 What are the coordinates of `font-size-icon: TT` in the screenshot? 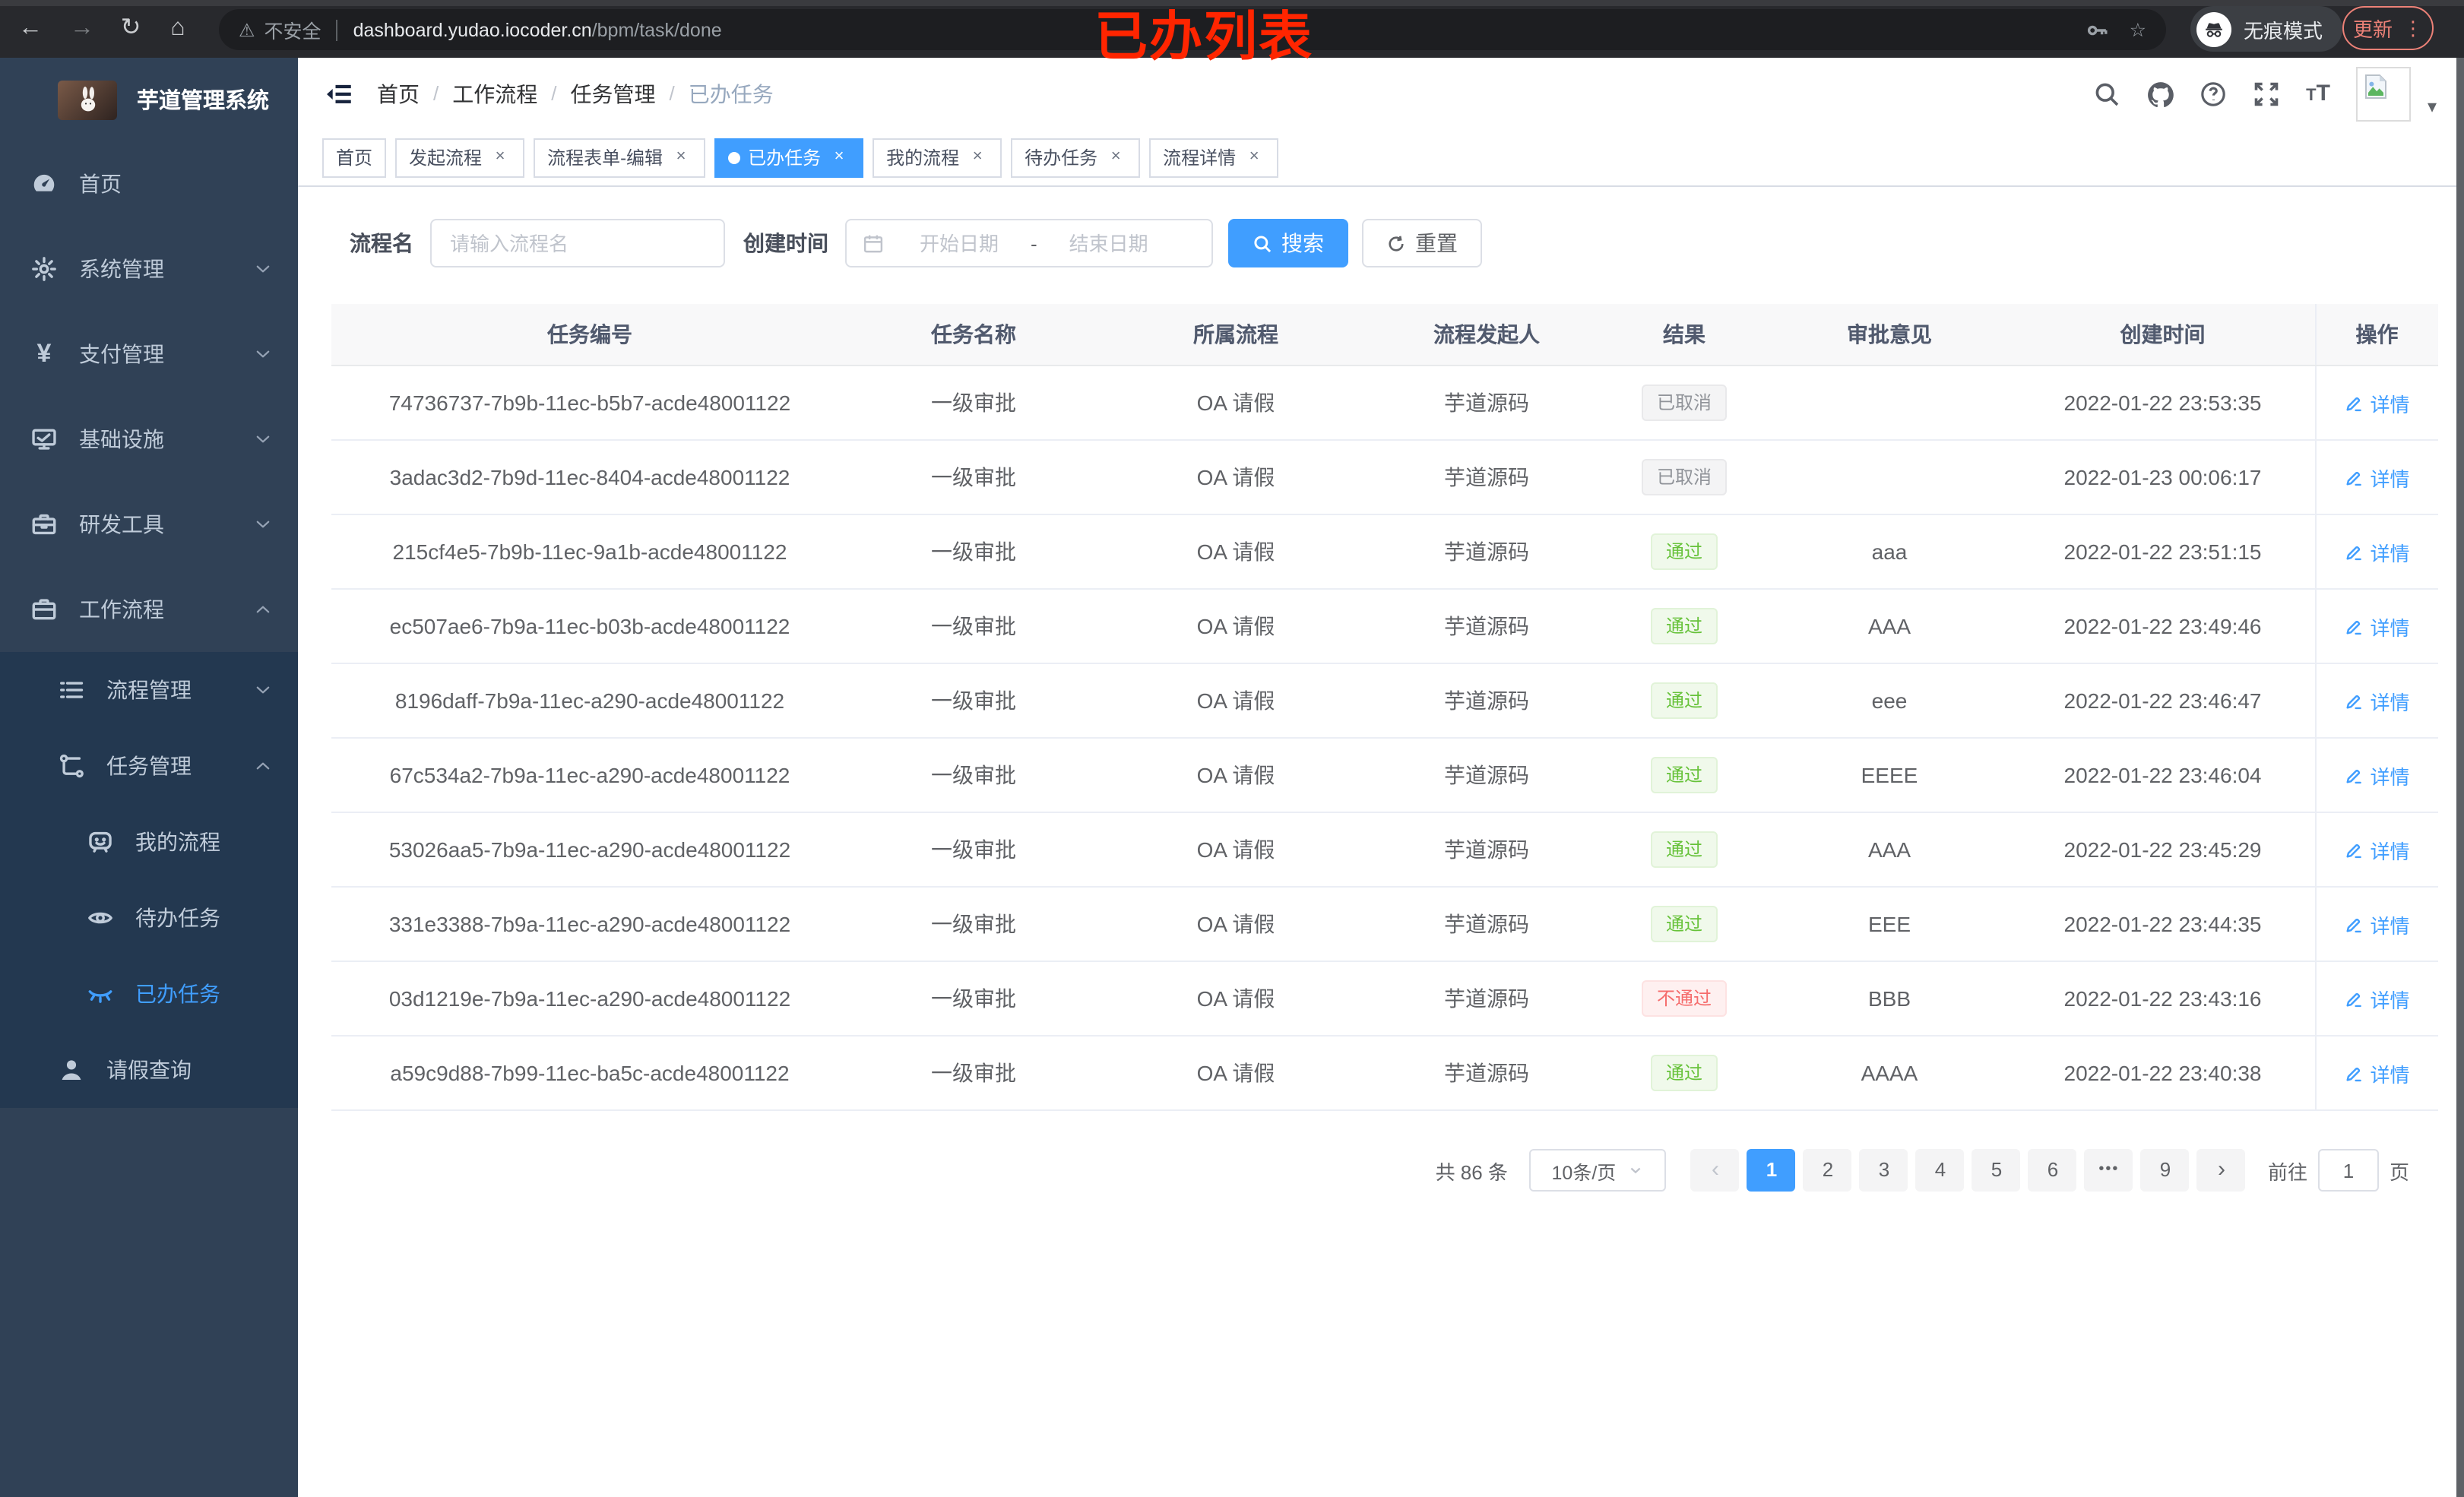 It's located at (2318, 93).